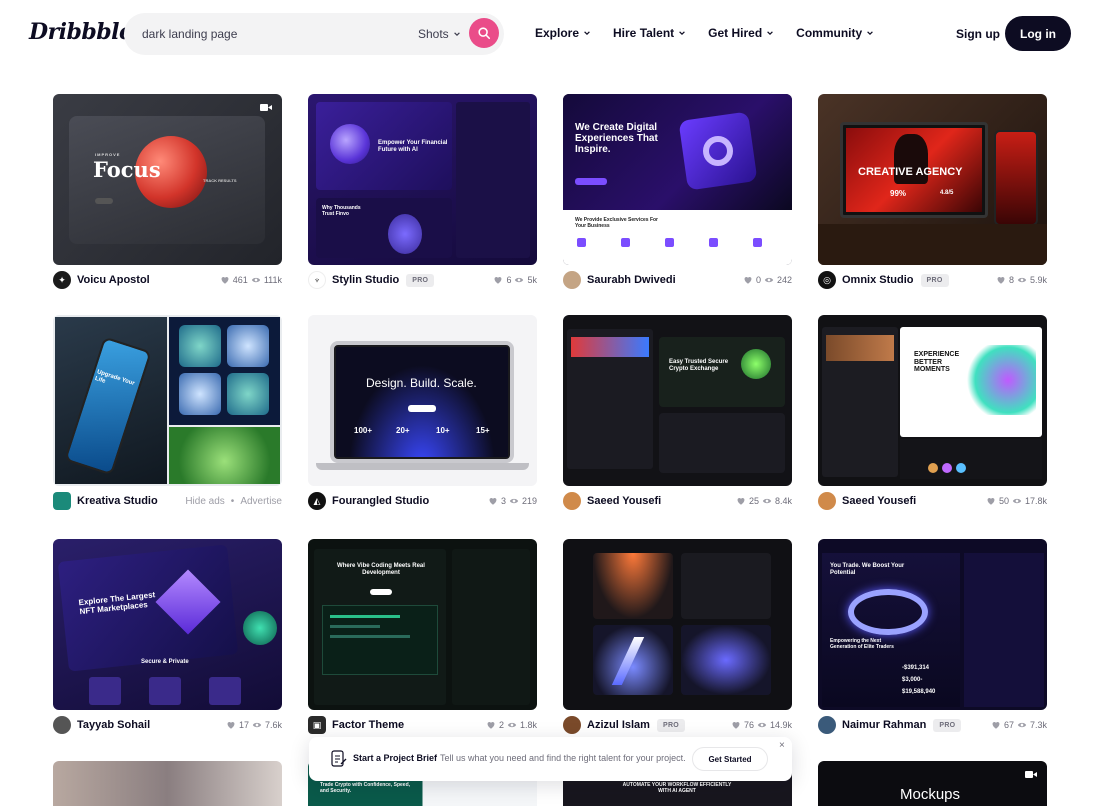 The width and height of the screenshot is (1100, 806). Describe the element at coordinates (220, 180) in the screenshot. I see `thumb-text: TRACK RESULTS` at that location.